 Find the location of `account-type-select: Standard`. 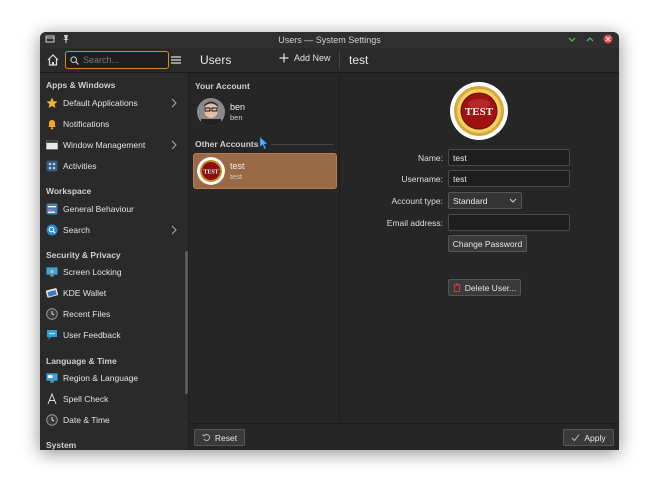

account-type-select: Standard is located at coordinates (485, 200).